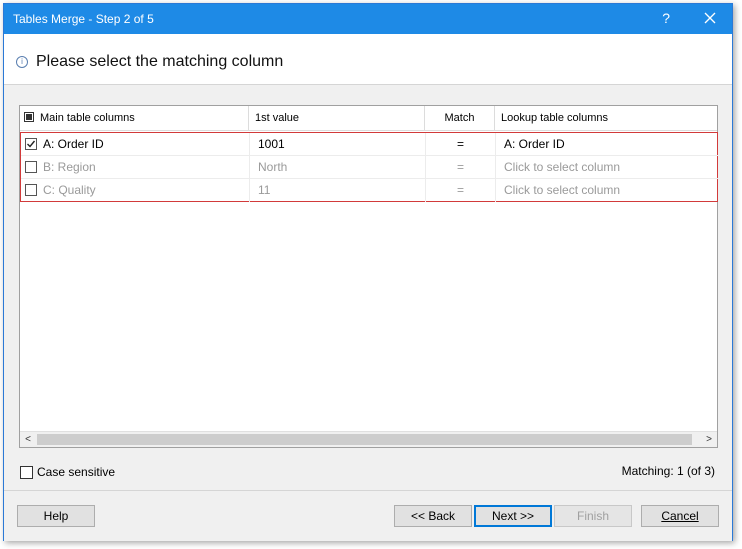 This screenshot has height=549, width=742. Describe the element at coordinates (56, 516) in the screenshot. I see `help-button: Help` at that location.